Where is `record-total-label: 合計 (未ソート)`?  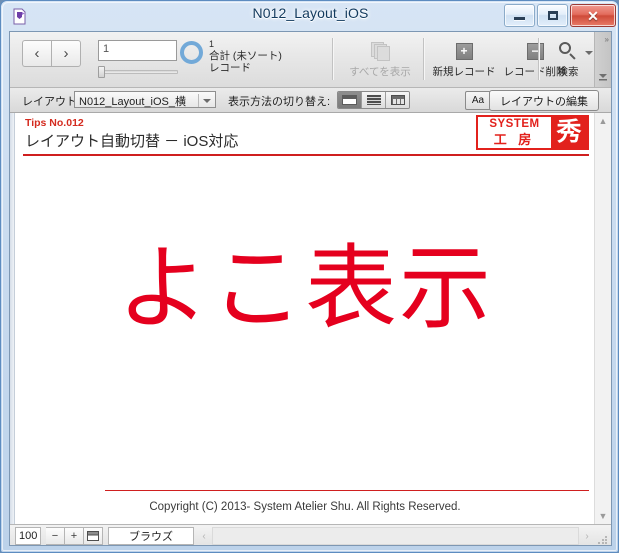 record-total-label: 合計 (未ソート) is located at coordinates (245, 56).